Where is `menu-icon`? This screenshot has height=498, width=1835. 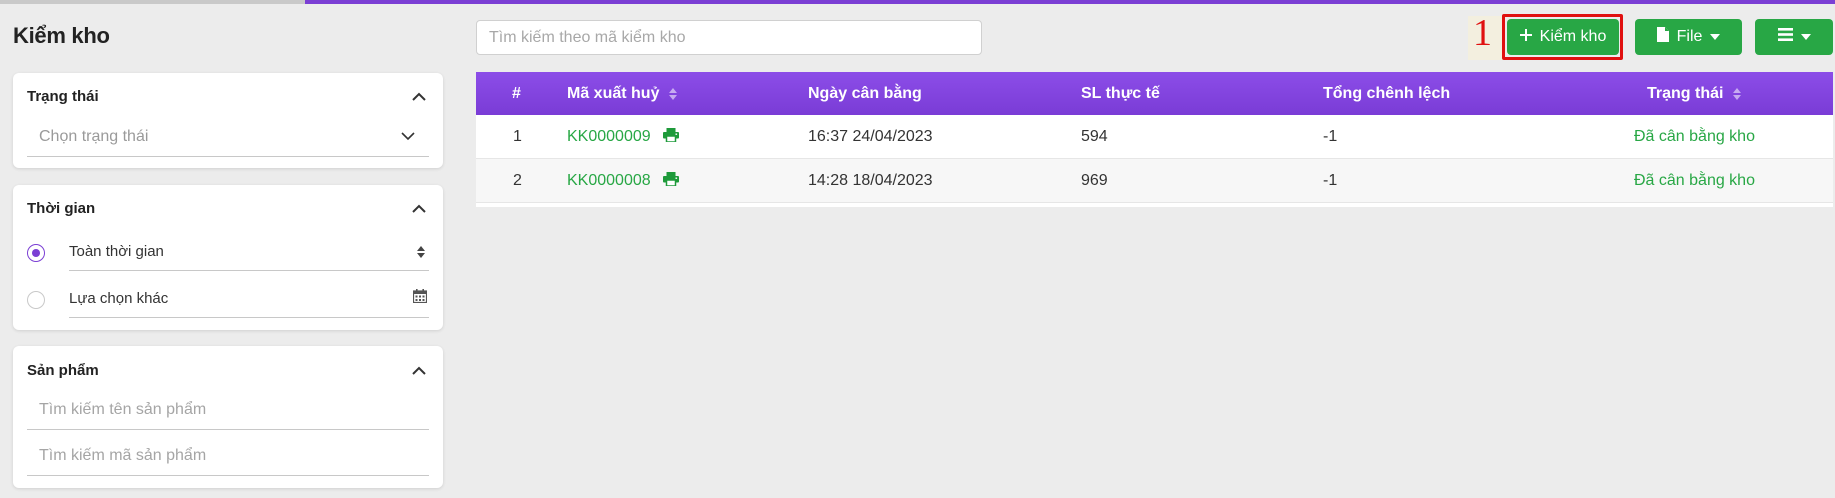 menu-icon is located at coordinates (1785, 37).